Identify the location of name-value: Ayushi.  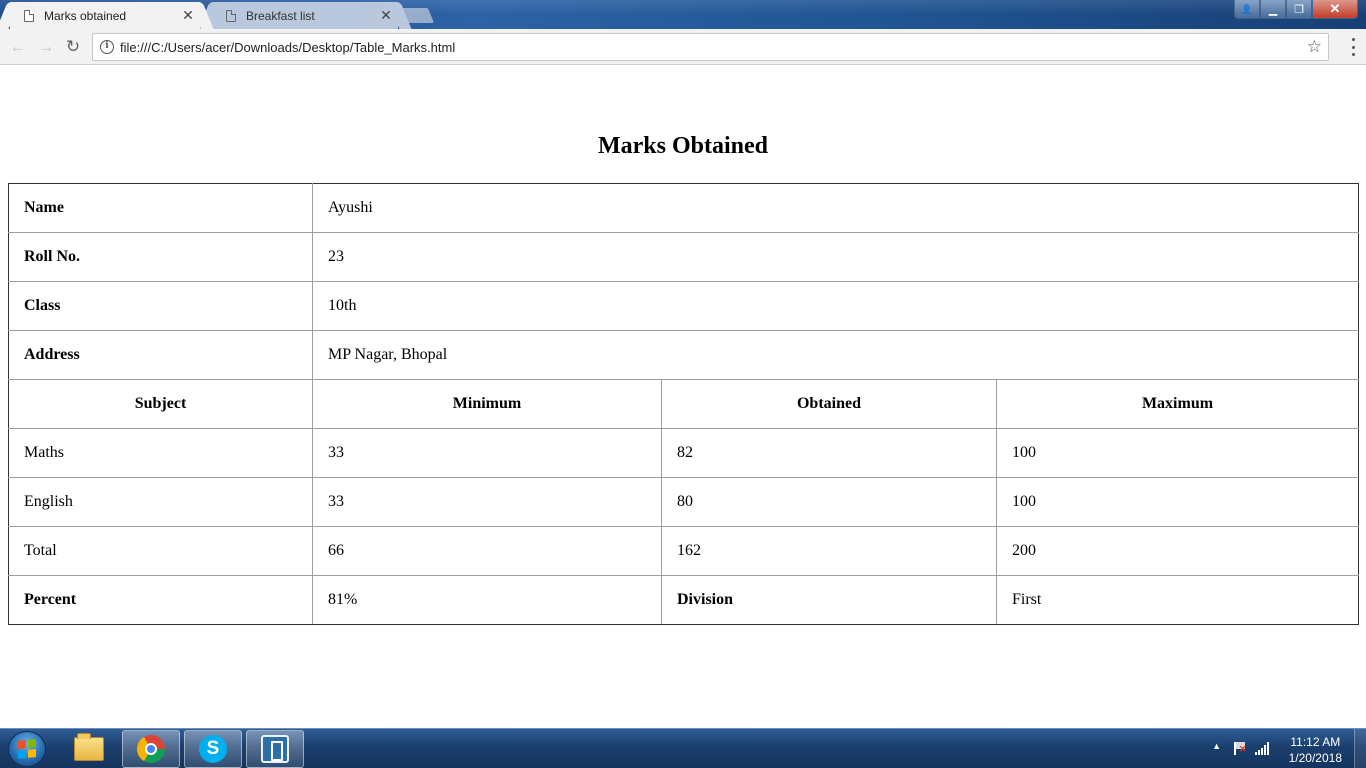
(835, 208).